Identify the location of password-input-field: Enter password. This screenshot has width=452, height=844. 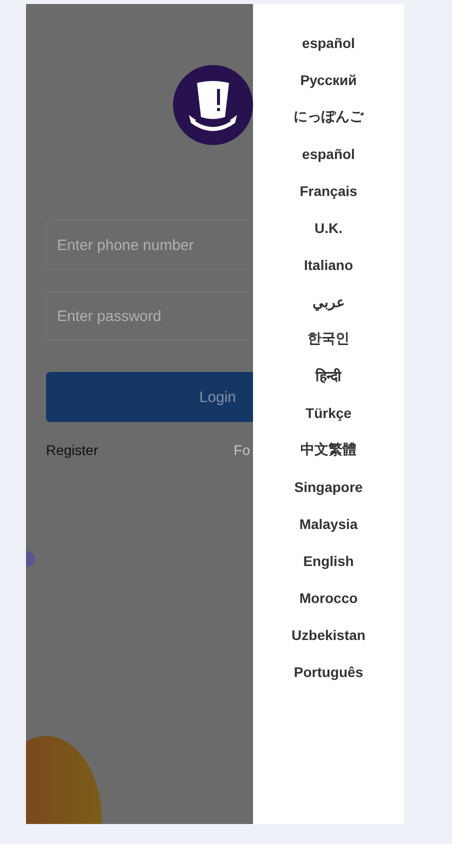
(149, 316).